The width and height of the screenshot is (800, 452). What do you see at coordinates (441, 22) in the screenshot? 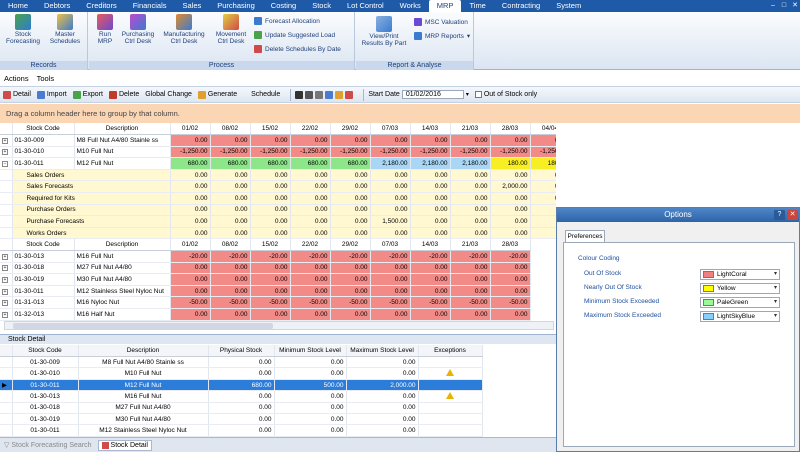
I see `msc-valuation-button: MSC Valuation` at bounding box center [441, 22].